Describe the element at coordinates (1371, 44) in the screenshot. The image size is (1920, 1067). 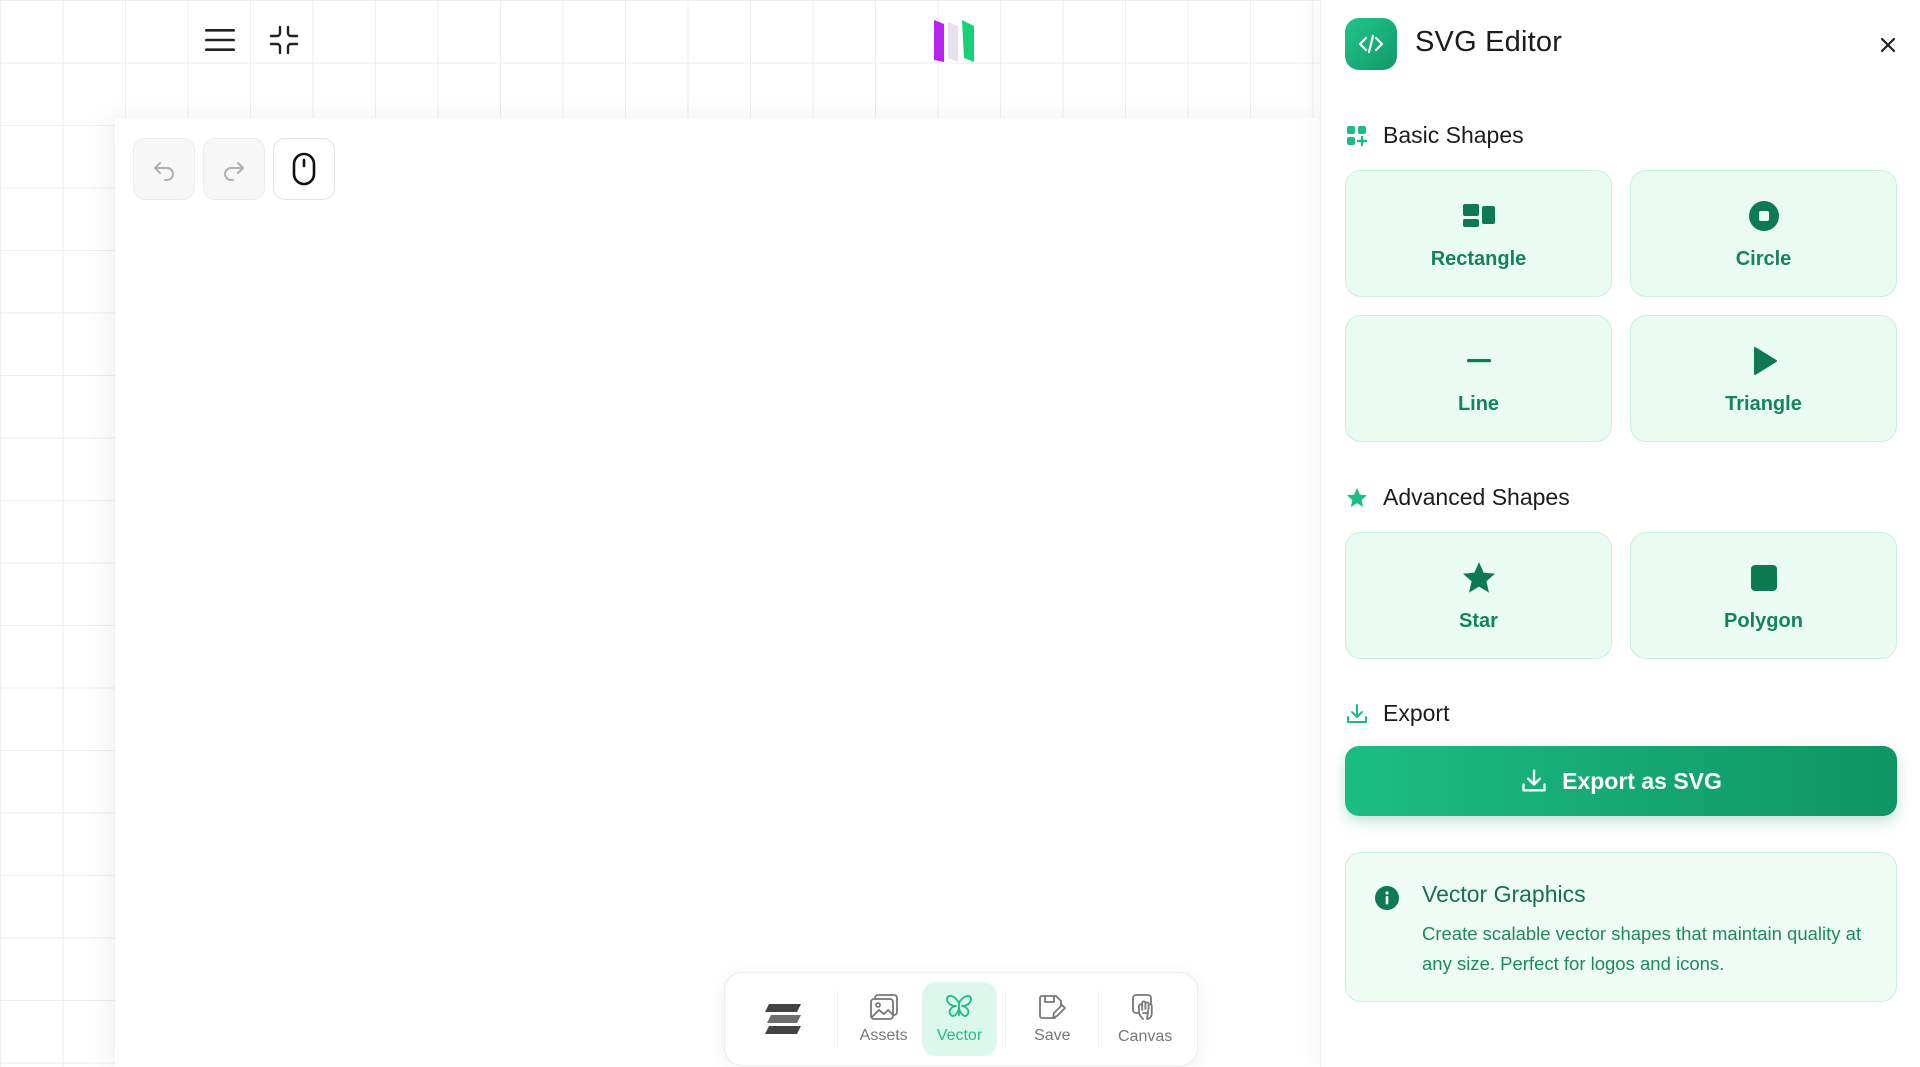
I see `code-icon` at that location.